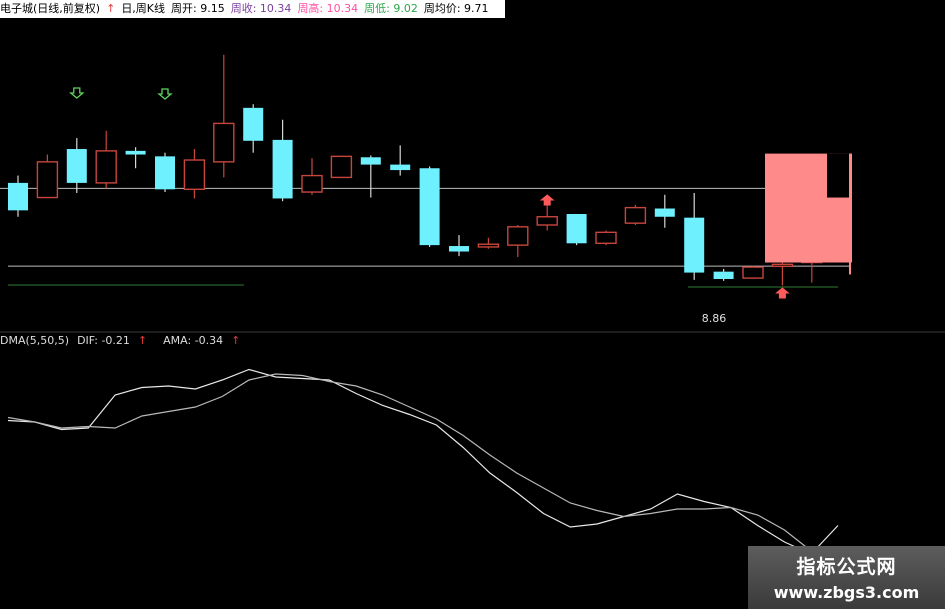 Image resolution: width=945 pixels, height=609 pixels. I want to click on indicator-header: DMA(5,50,5) DIF: -0.21 ↑ AMA: -0.34 ↑, so click(128, 341).